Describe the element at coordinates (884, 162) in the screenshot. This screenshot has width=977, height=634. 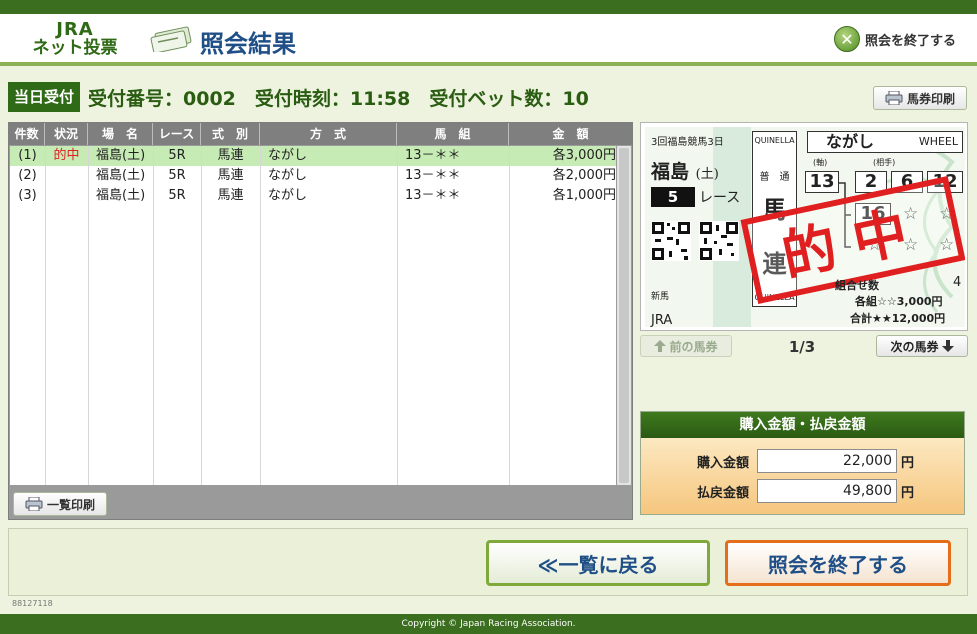
I see `partner-label: (相手)` at that location.